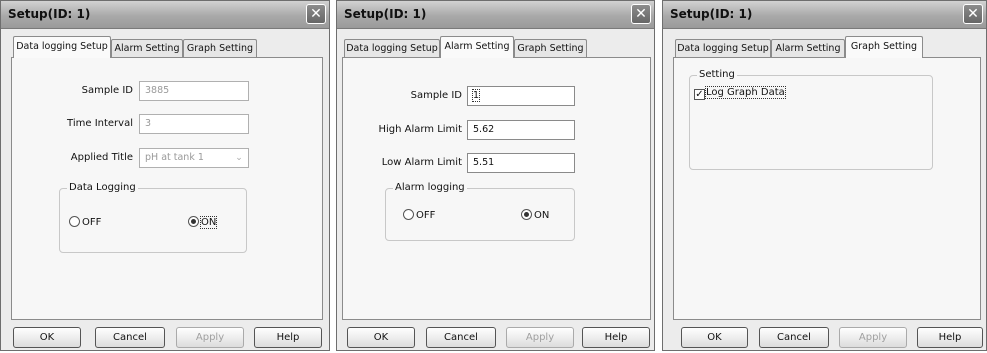 This screenshot has width=987, height=353. Describe the element at coordinates (102, 187) in the screenshot. I see `group-label: Data Logging` at that location.